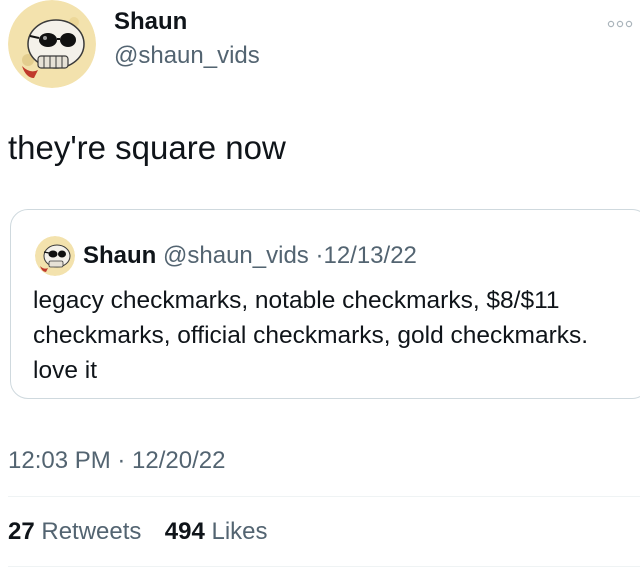  What do you see at coordinates (370, 255) in the screenshot?
I see `quoted-date: 12/13/22` at bounding box center [370, 255].